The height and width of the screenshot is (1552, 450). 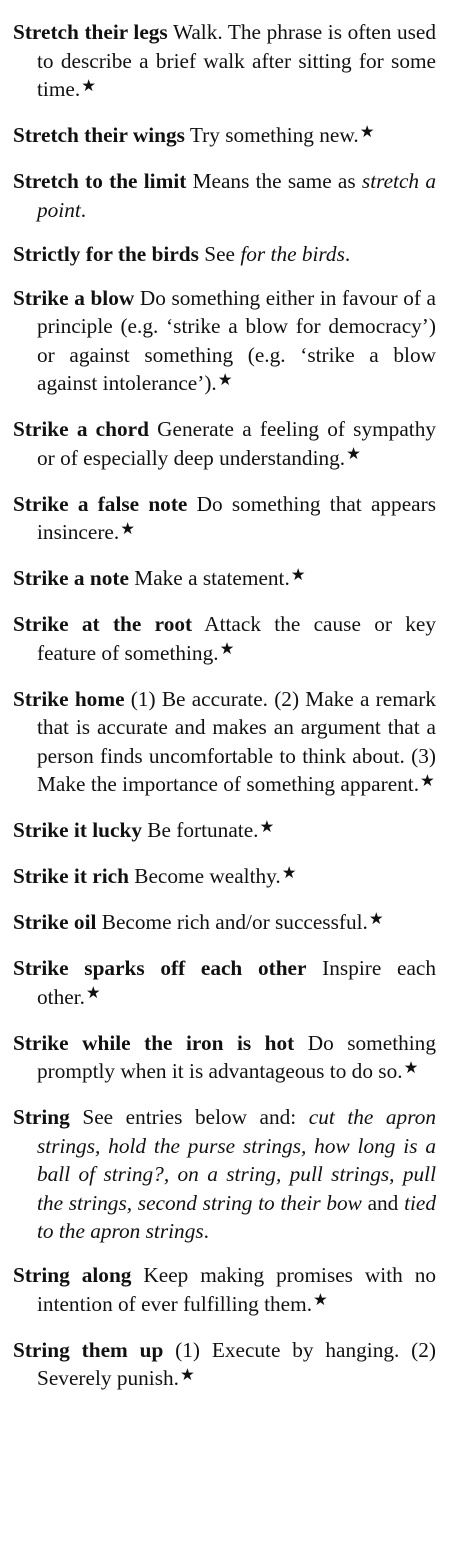 What do you see at coordinates (209, 578) in the screenshot?
I see `entry-definition: Make a statement.` at bounding box center [209, 578].